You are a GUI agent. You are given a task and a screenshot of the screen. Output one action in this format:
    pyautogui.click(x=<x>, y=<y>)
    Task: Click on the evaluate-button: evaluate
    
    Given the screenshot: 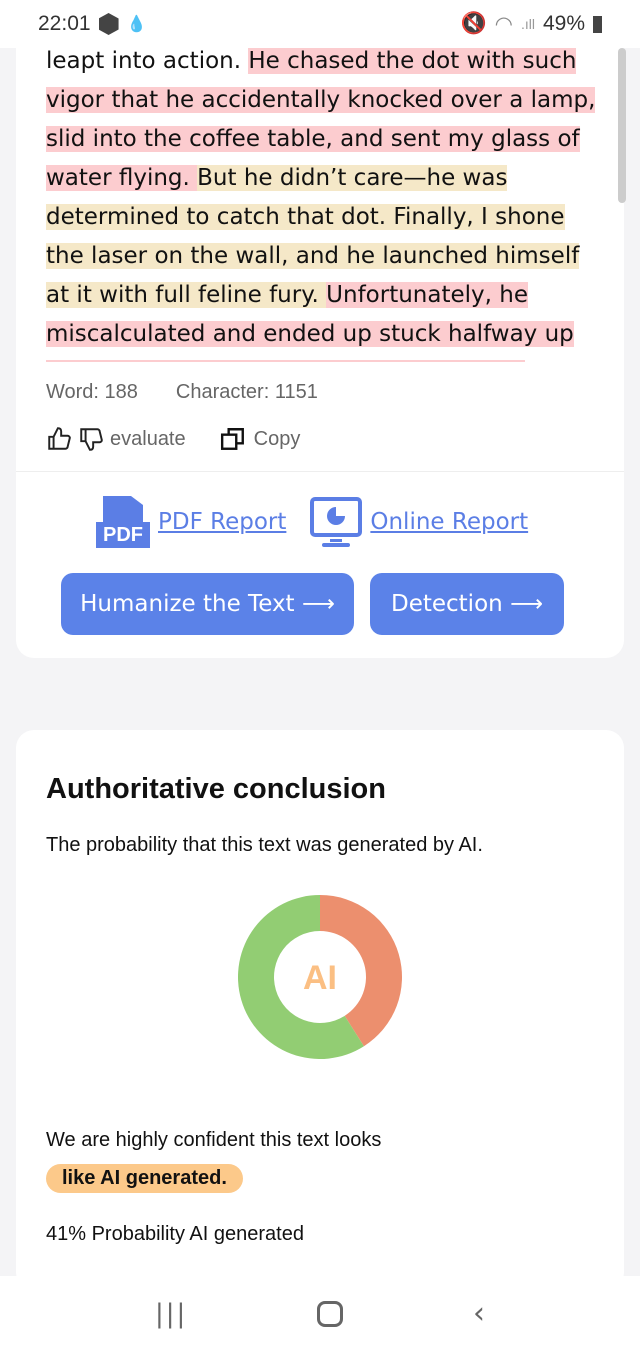 What is the action you would take?
    pyautogui.click(x=148, y=439)
    